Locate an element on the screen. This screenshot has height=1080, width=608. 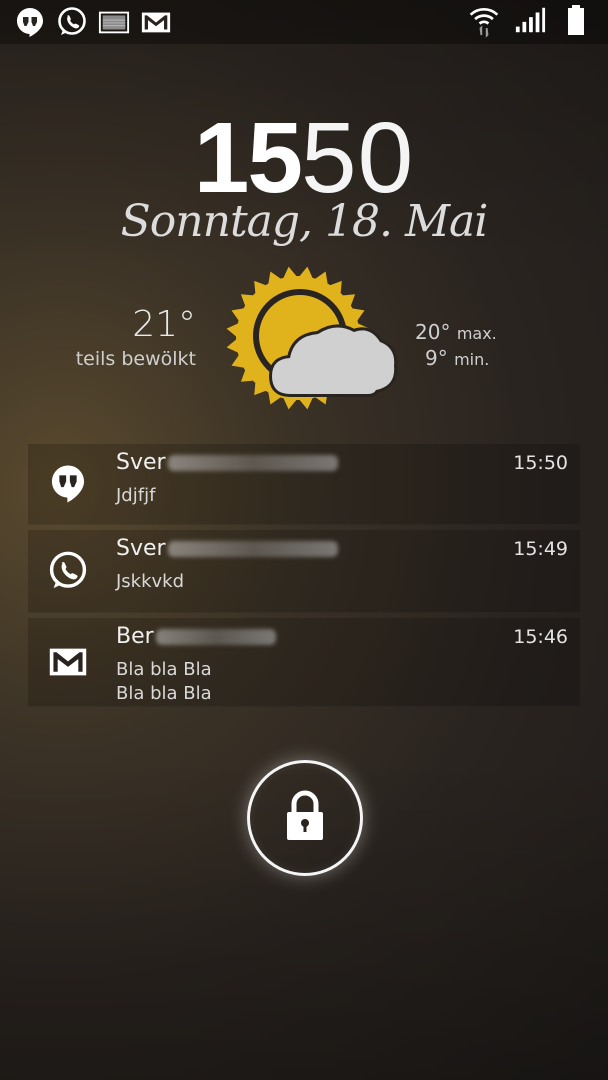
padlock-icon is located at coordinates (305, 818).